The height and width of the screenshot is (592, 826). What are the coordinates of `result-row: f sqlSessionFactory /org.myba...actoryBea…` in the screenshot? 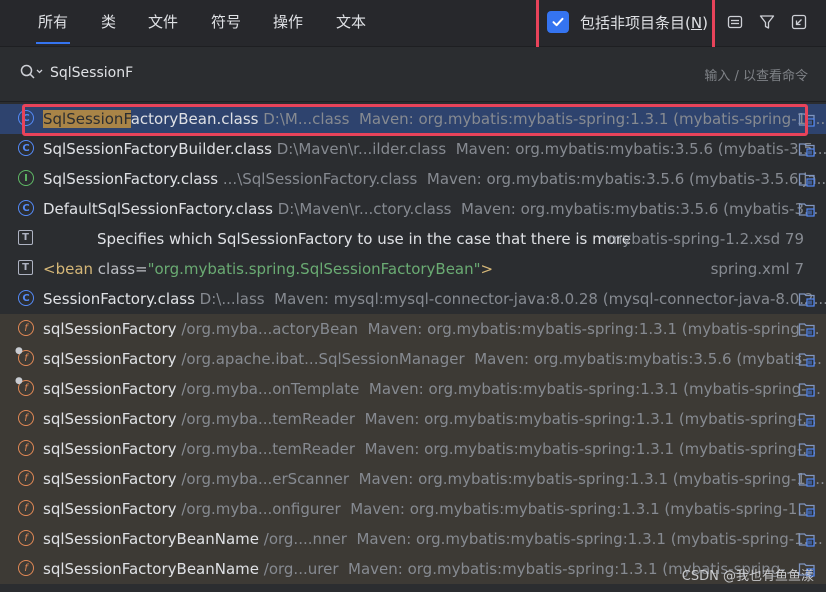 It's located at (413, 329).